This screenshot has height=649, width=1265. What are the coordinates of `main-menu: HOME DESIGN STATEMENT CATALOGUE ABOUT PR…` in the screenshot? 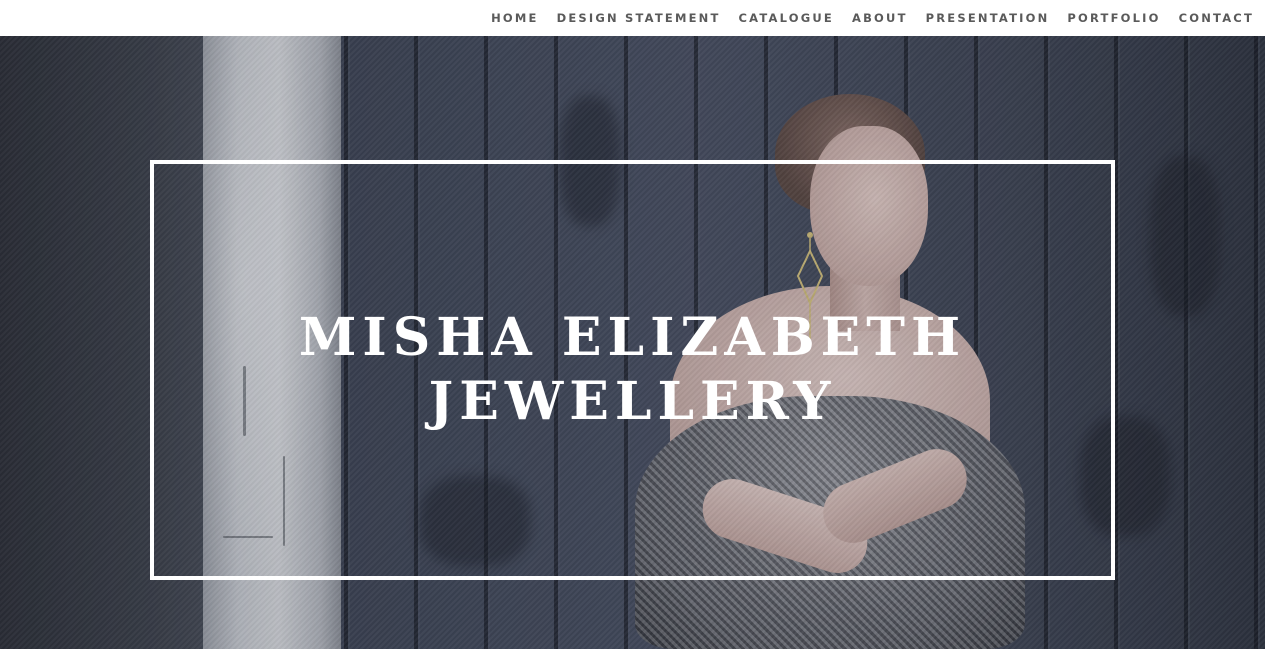 It's located at (863, 18).